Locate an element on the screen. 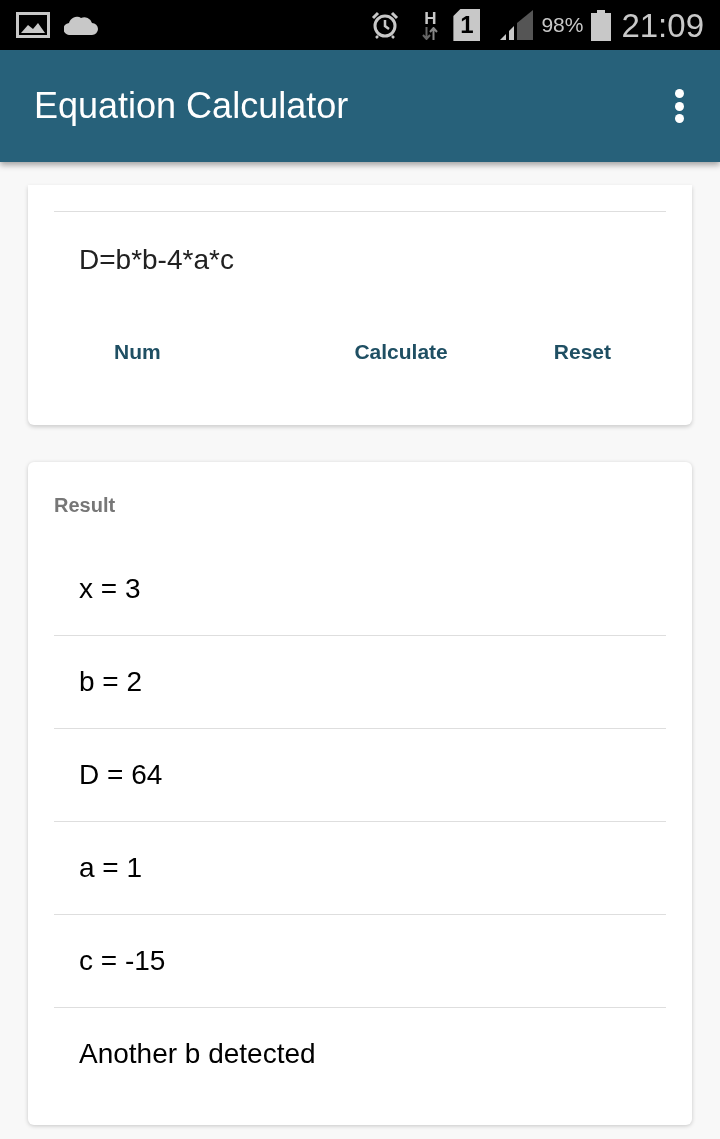 Image resolution: width=720 pixels, height=1139 pixels. battery-percentage: 98% is located at coordinates (562, 25).